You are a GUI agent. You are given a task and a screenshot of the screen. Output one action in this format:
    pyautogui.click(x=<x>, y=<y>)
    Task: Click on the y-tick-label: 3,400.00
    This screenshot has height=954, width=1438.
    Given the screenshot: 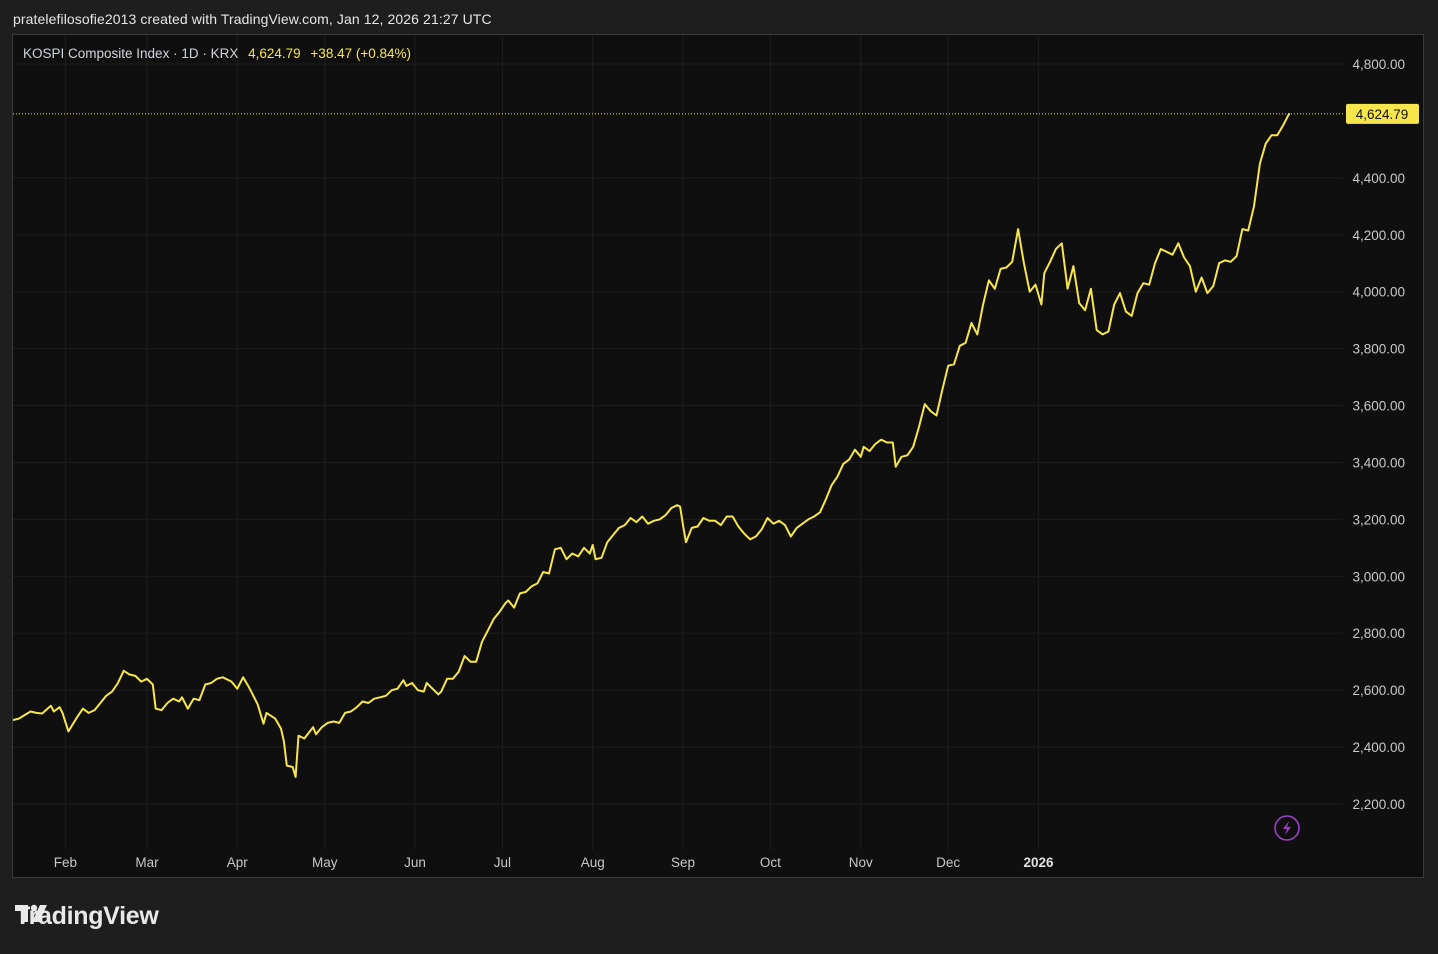 What is the action you would take?
    pyautogui.click(x=1378, y=462)
    